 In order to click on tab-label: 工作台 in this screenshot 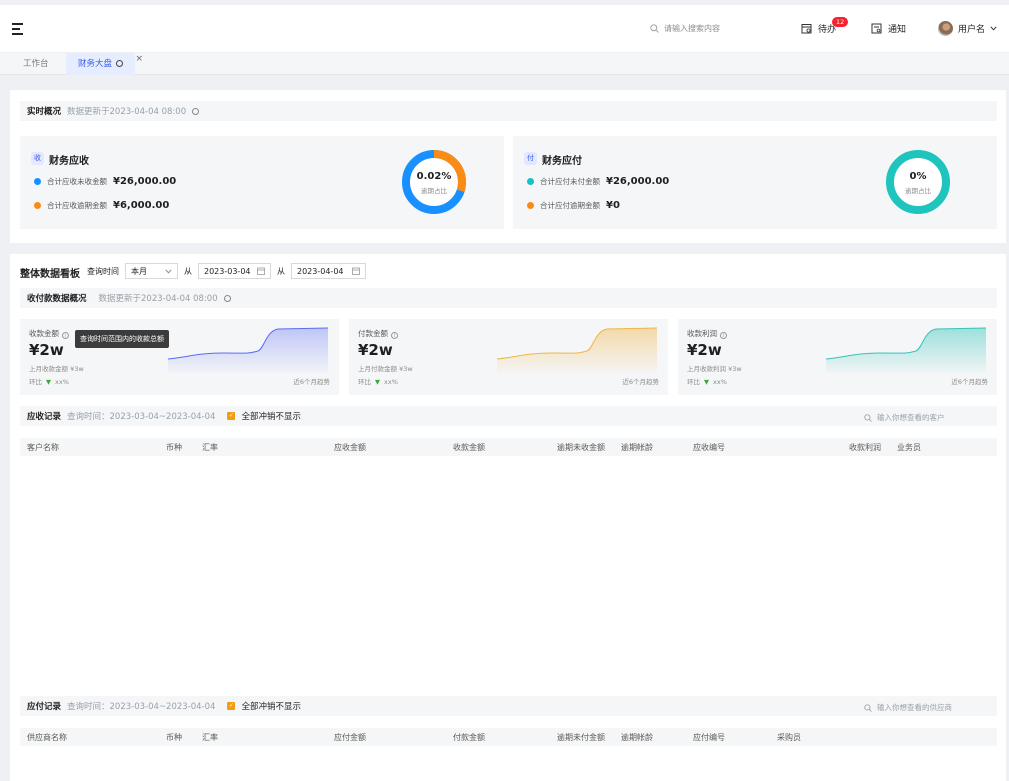, I will do `click(36, 64)`.